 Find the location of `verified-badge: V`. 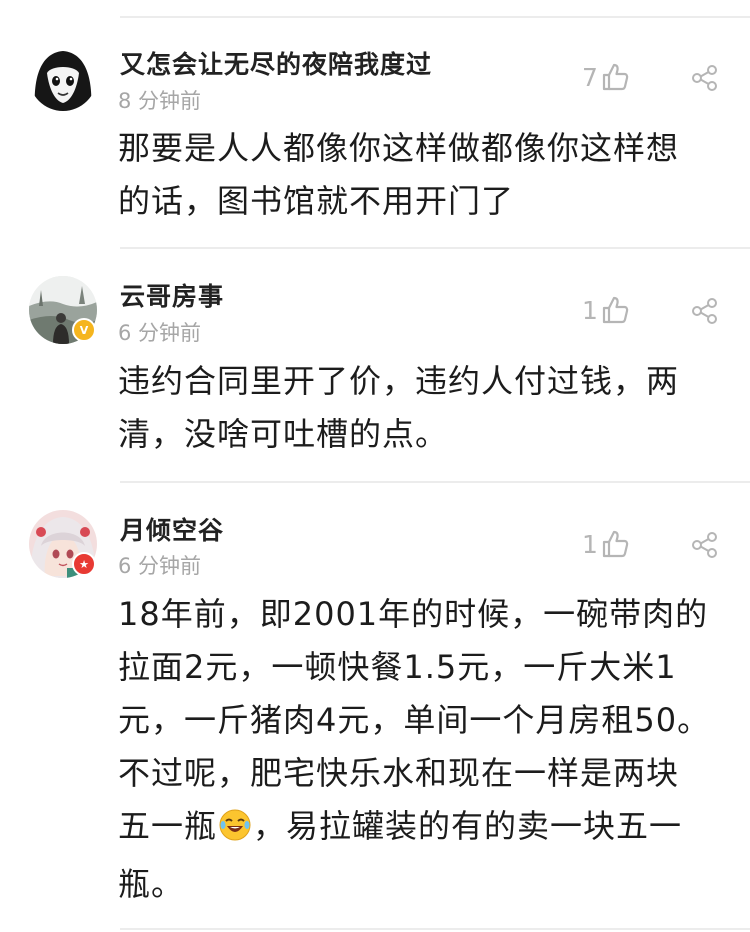

verified-badge: V is located at coordinates (84, 330).